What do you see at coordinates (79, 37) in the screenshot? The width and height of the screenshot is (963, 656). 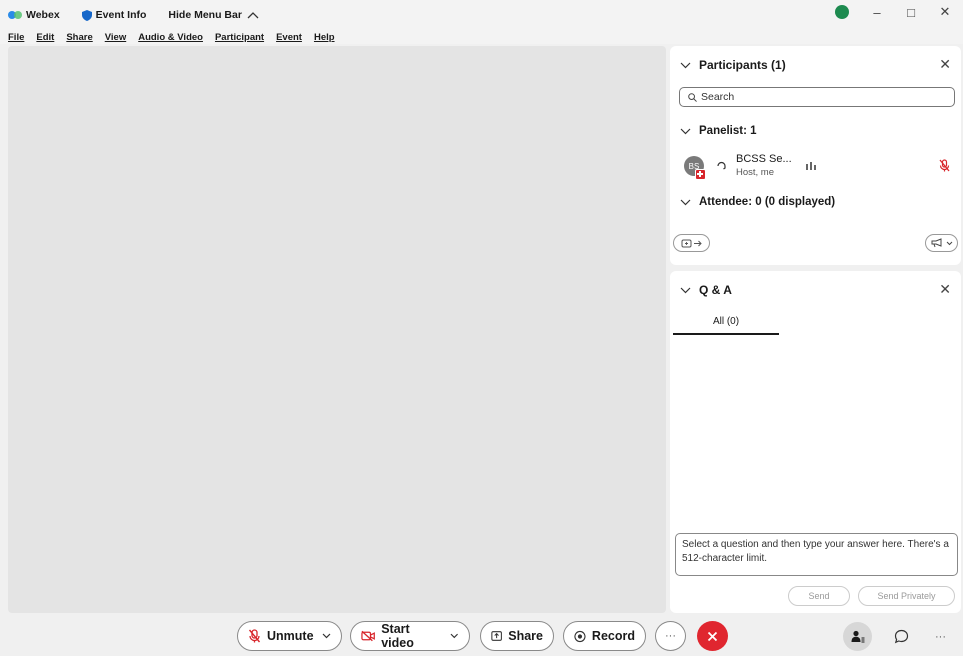 I see `menu-share: Share` at bounding box center [79, 37].